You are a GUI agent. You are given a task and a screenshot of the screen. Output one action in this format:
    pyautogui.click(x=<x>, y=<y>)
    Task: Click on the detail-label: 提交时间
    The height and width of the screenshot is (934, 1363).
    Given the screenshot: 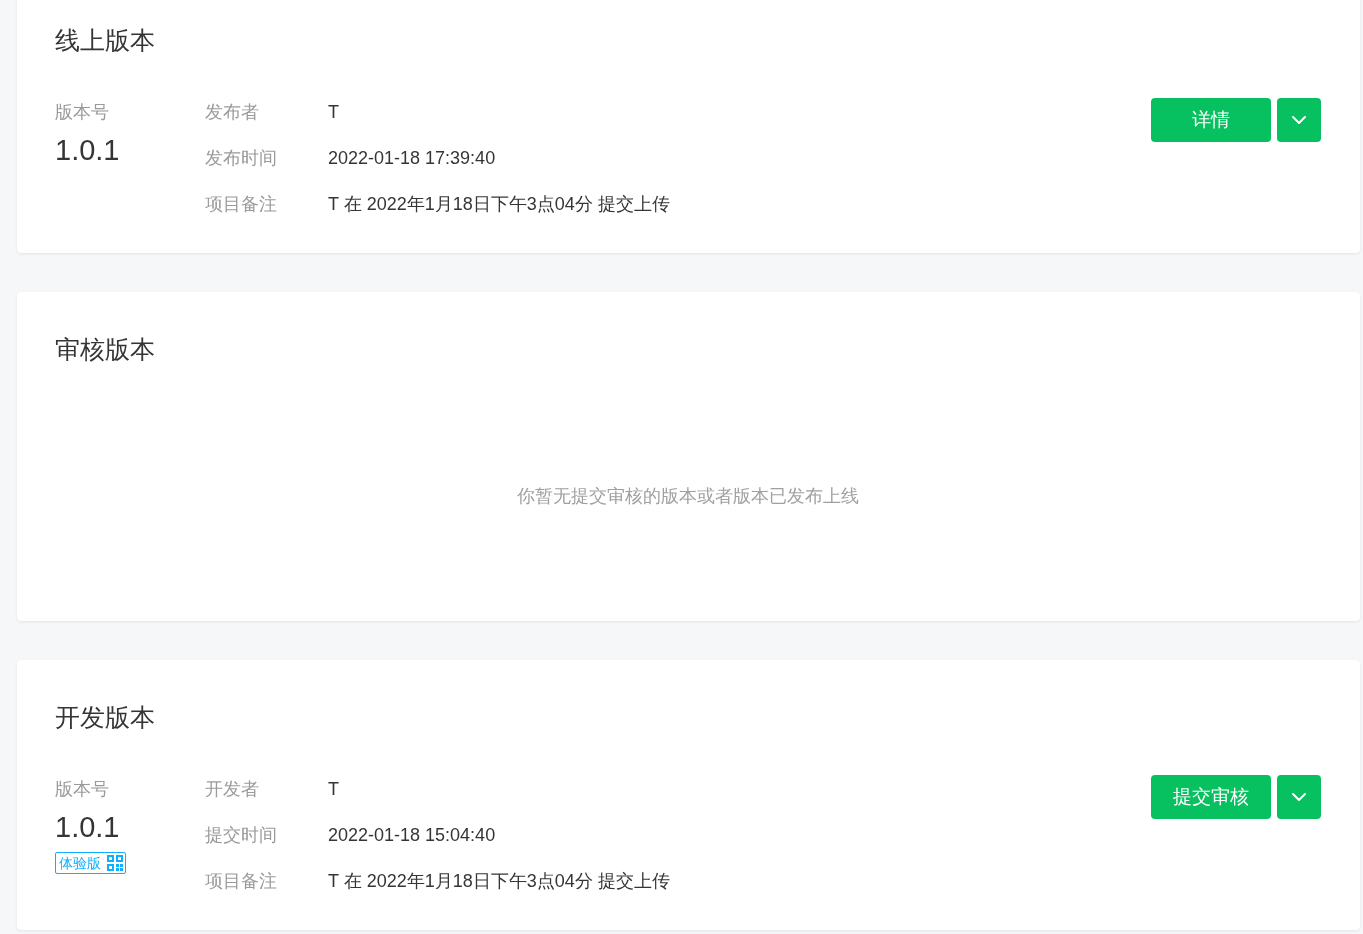 What is the action you would take?
    pyautogui.click(x=241, y=835)
    